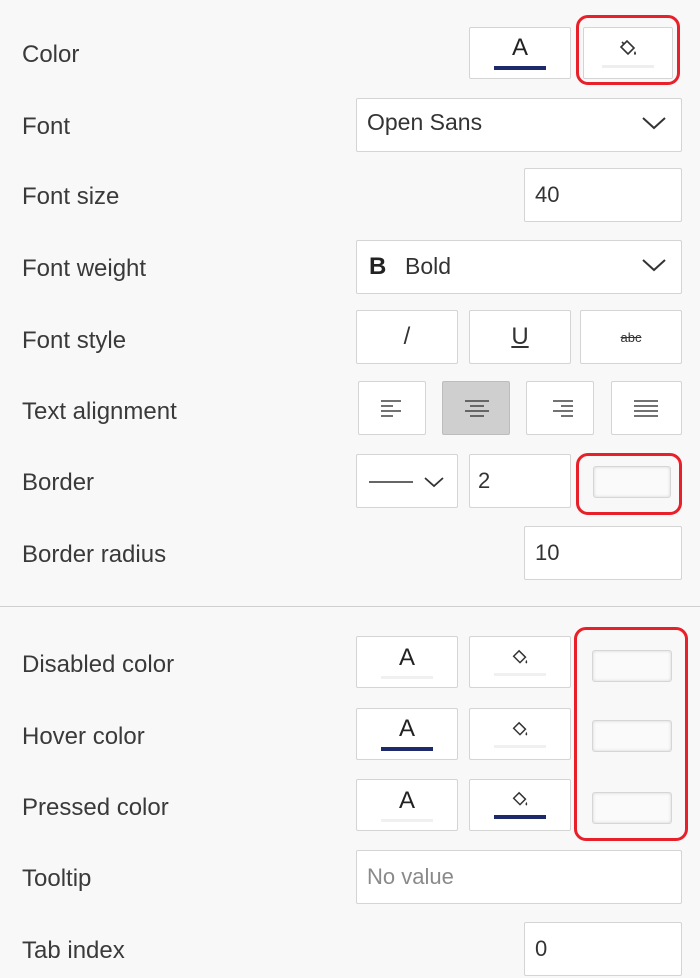 Image resolution: width=700 pixels, height=978 pixels. I want to click on border-radius-label: Border radius, so click(94, 554).